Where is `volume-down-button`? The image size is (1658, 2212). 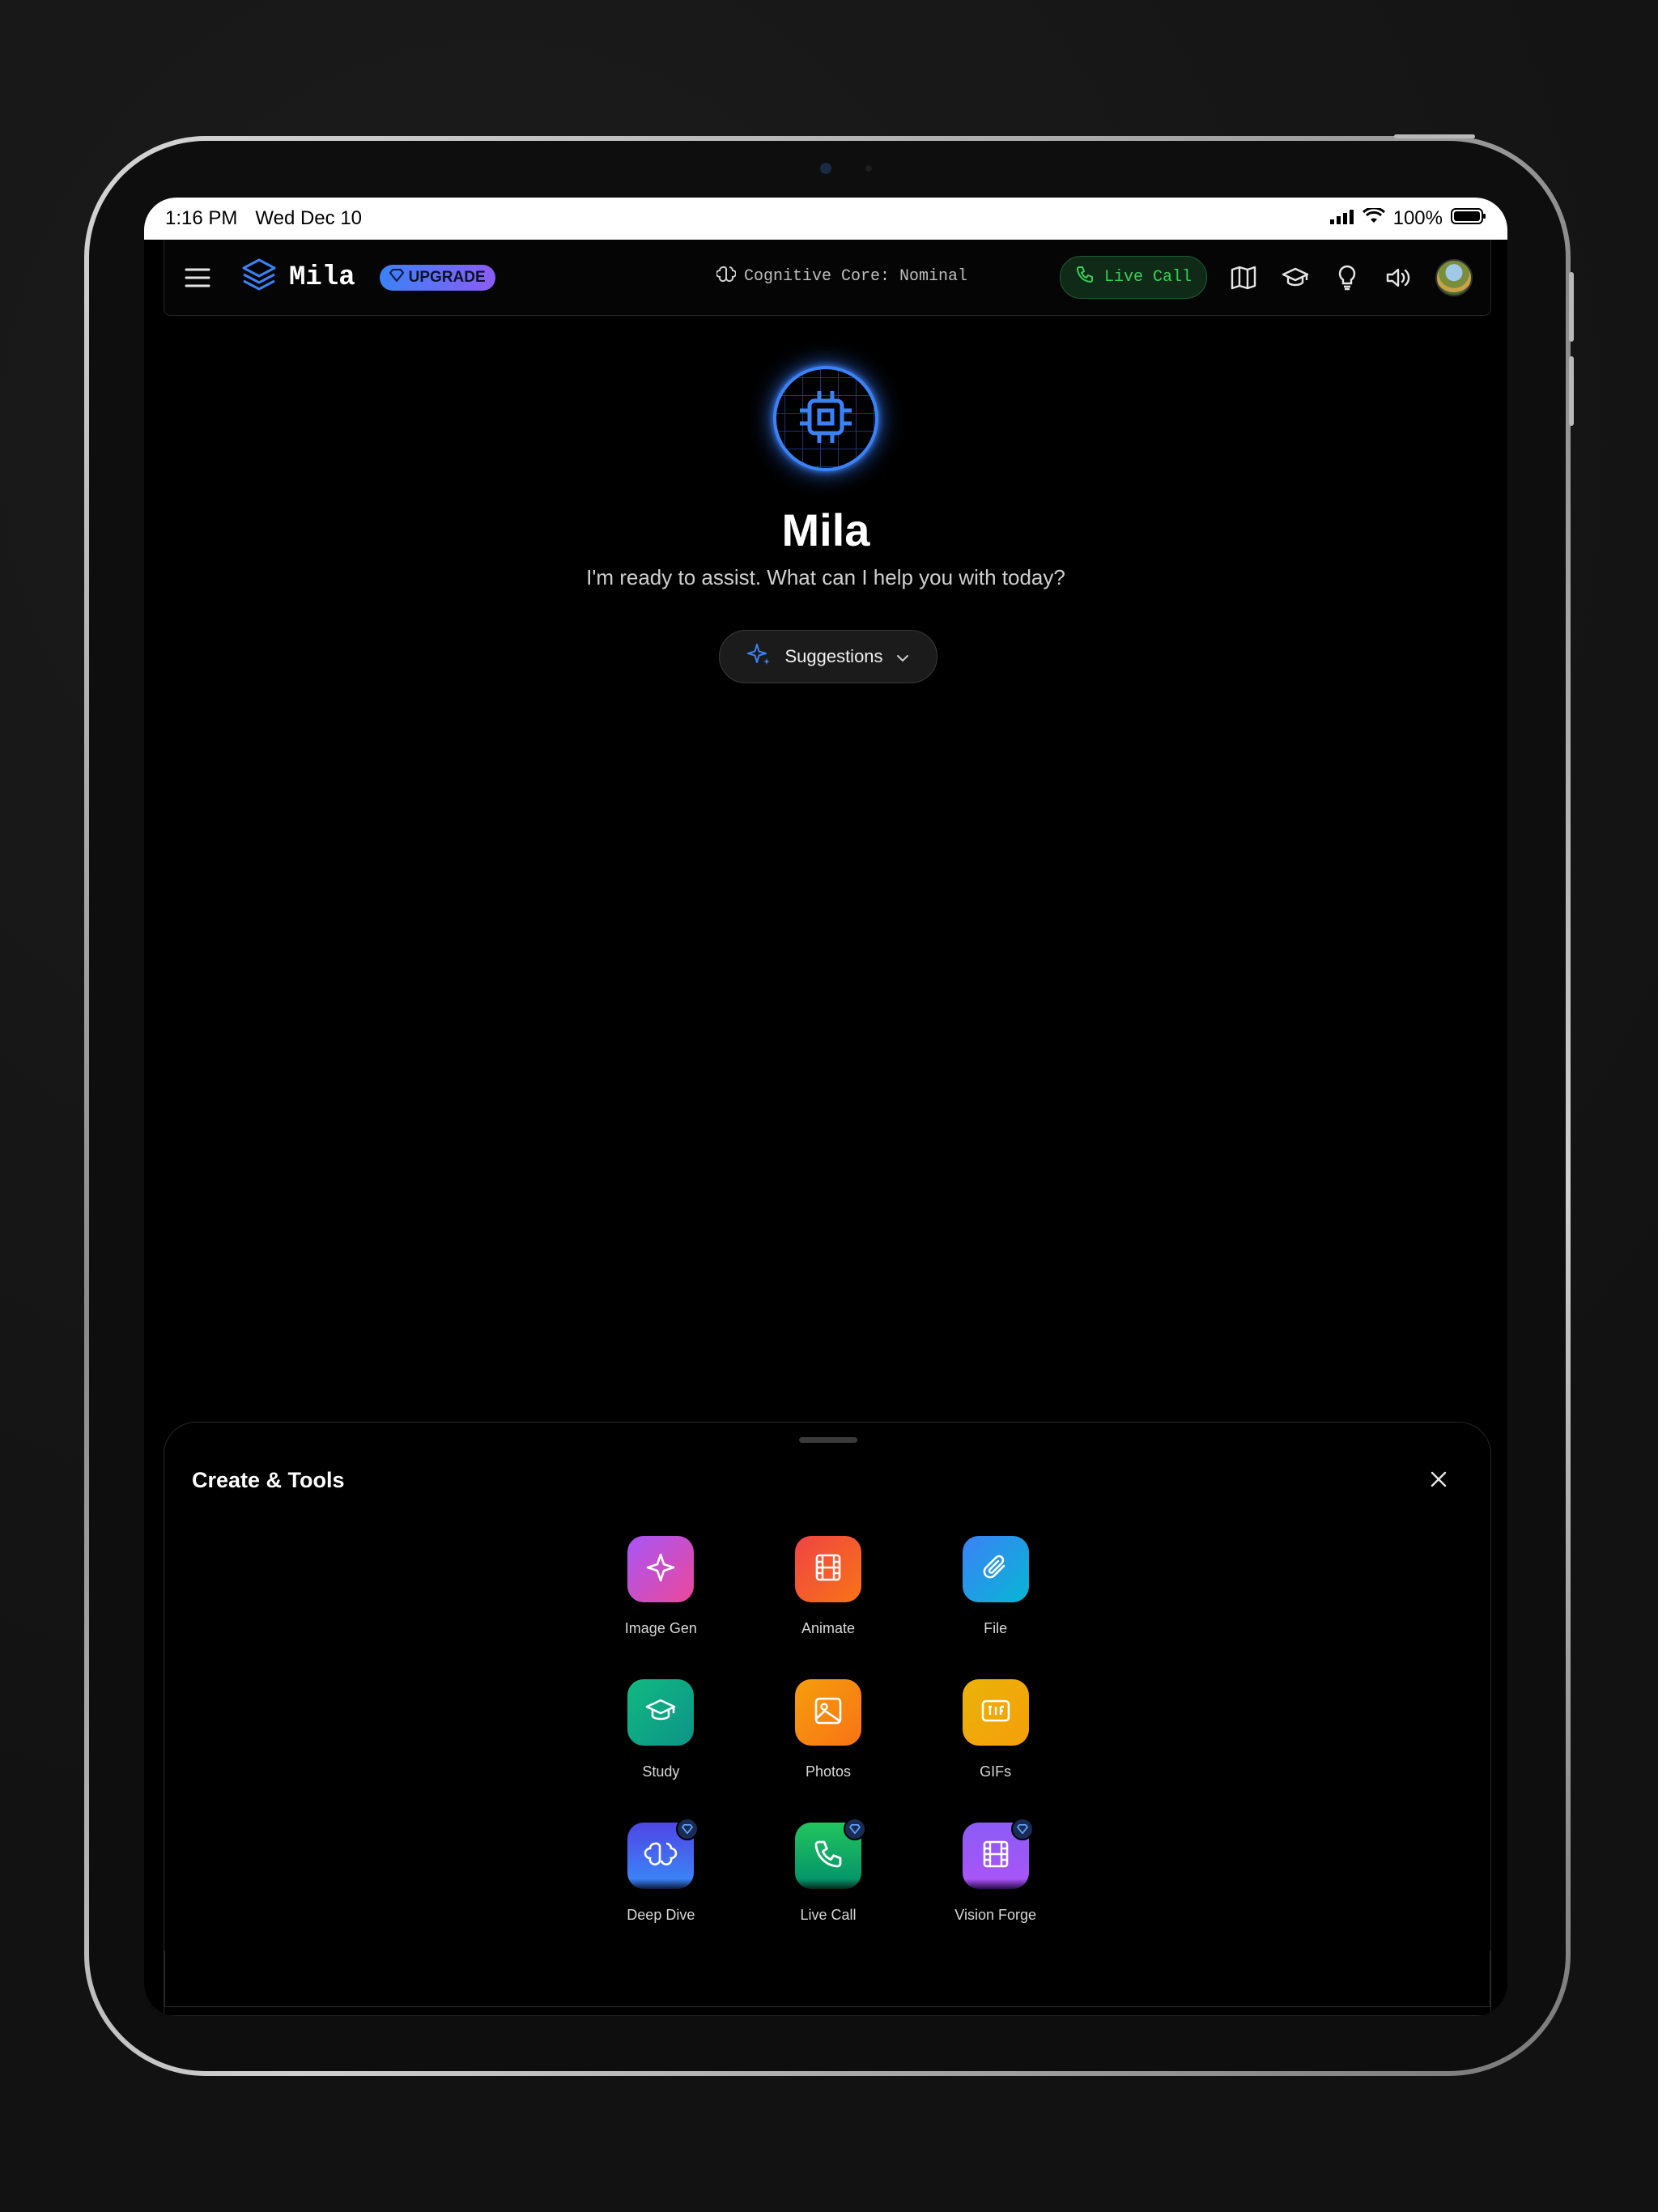
volume-down-button is located at coordinates (1571, 391).